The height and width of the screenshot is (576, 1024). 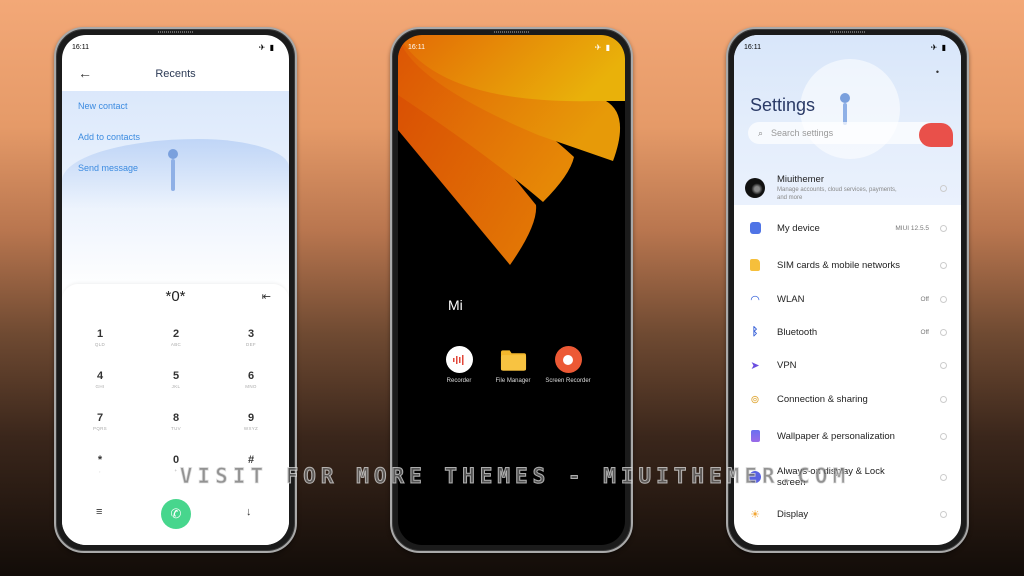 What do you see at coordinates (755, 436) in the screenshot?
I see `wallpaper-icon` at bounding box center [755, 436].